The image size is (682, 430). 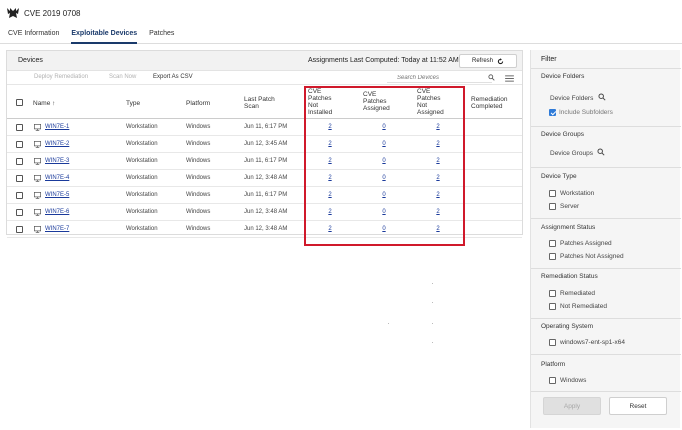 What do you see at coordinates (552, 293) in the screenshot?
I see `remediated-checkbox` at bounding box center [552, 293].